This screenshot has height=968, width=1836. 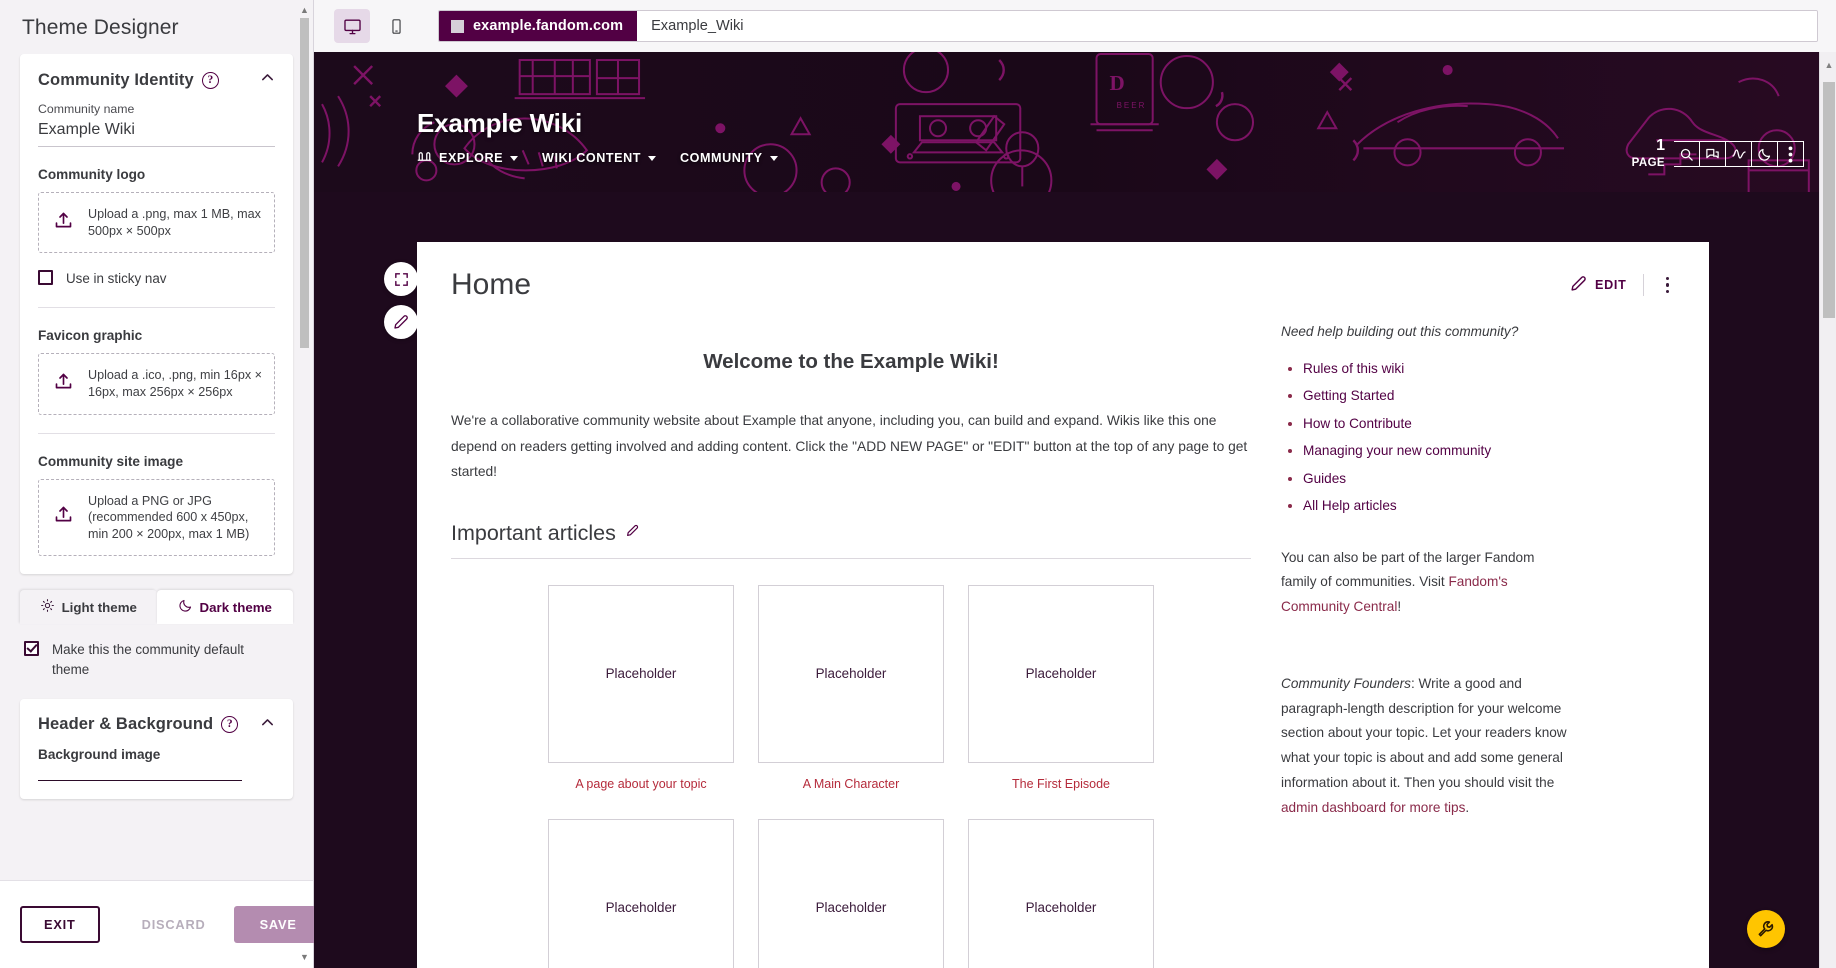 What do you see at coordinates (156, 279) in the screenshot?
I see `sticky-nav-checkbox-row: Use in sticky nav` at bounding box center [156, 279].